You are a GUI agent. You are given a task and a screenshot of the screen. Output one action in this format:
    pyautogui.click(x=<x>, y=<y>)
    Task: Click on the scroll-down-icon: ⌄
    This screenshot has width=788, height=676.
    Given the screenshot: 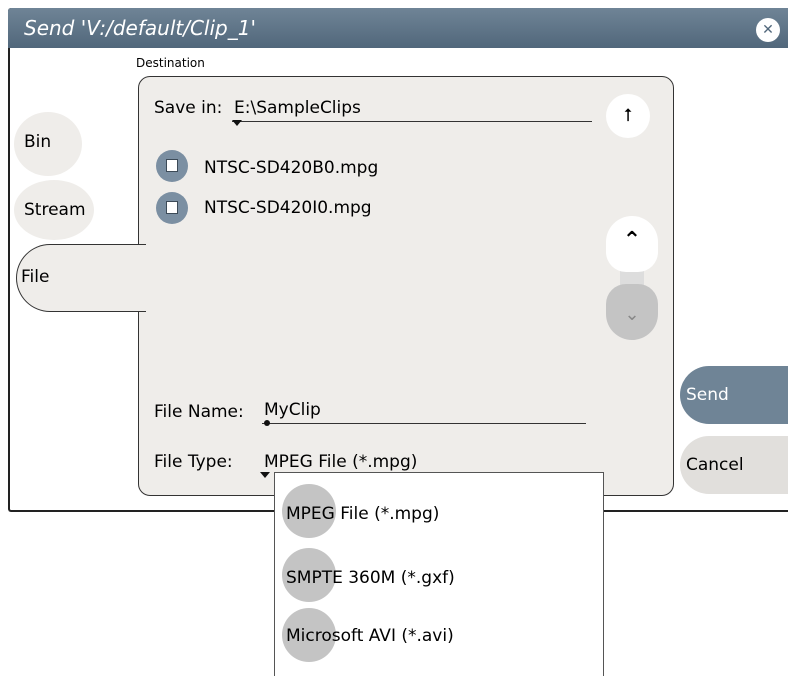 What is the action you would take?
    pyautogui.click(x=632, y=312)
    